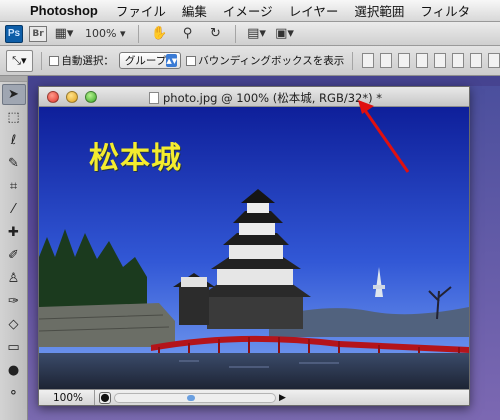 This screenshot has height=420, width=500. What do you see at coordinates (14, 324) in the screenshot?
I see `eraser-tool-icon: ◇` at bounding box center [14, 324].